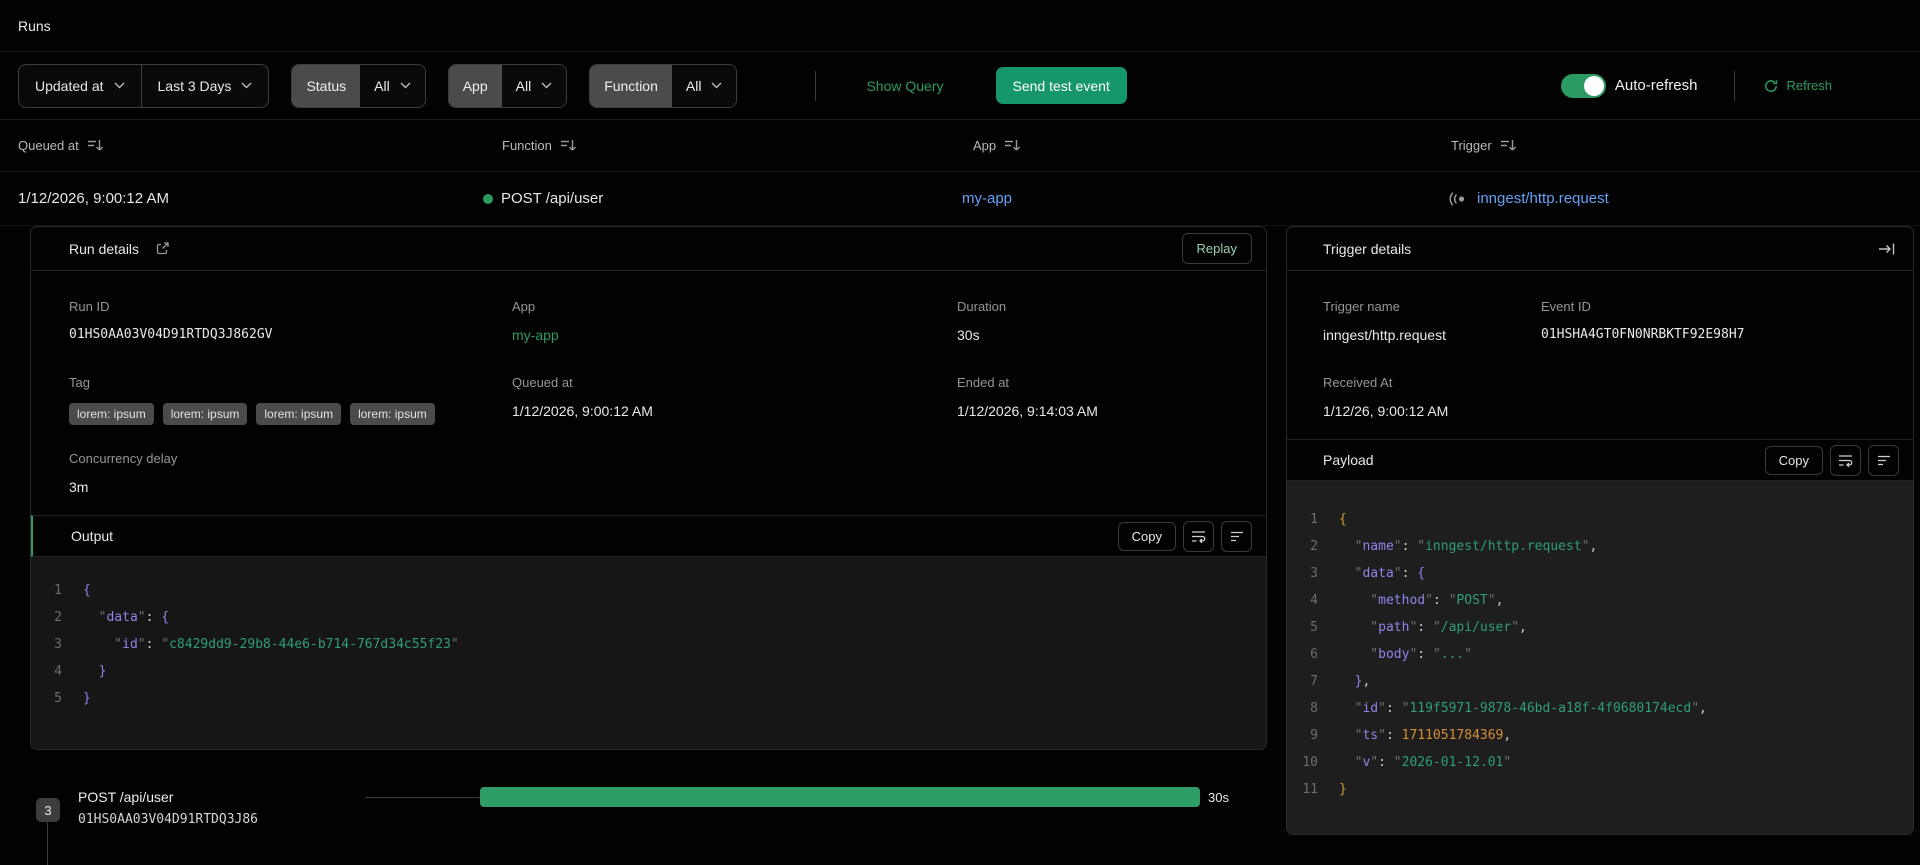  Describe the element at coordinates (1236, 536) in the screenshot. I see `align-left-button` at that location.